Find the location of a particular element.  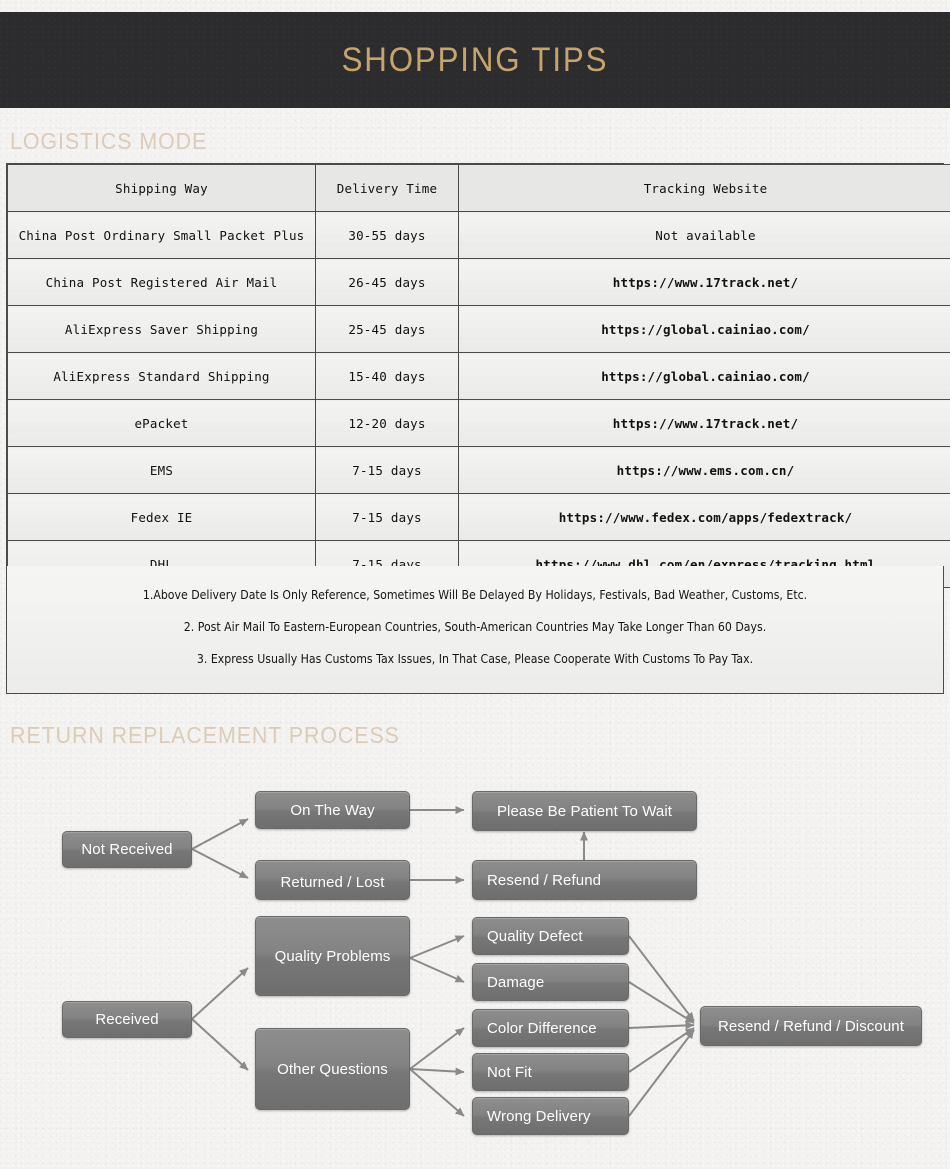

flow-node-label: Please Be Patient To Wait is located at coordinates (584, 811).